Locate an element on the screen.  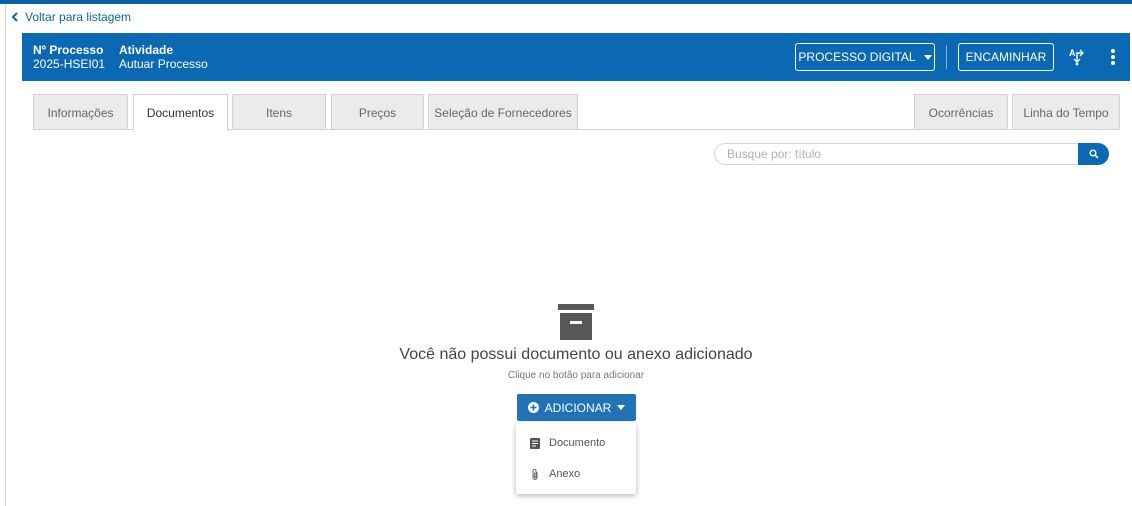
tab-label: Linha do Tempo is located at coordinates (1066, 112).